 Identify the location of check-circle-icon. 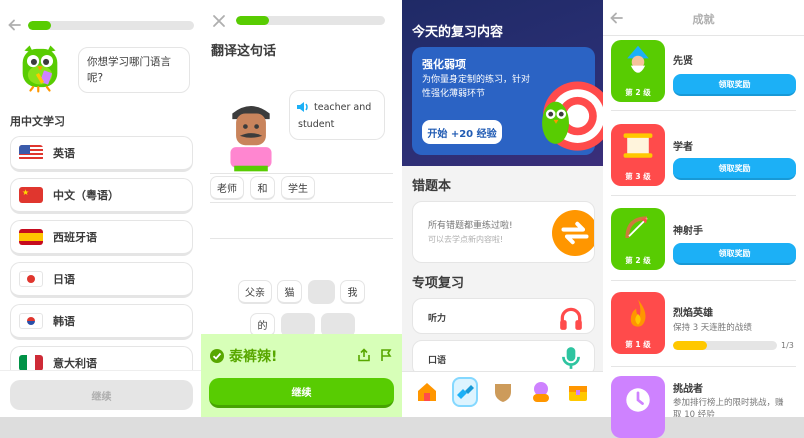
(217, 356).